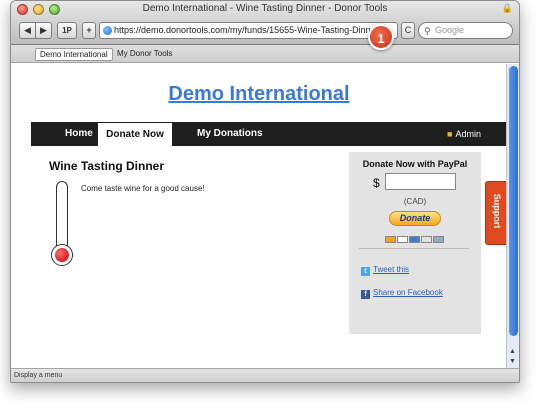 Image resolution: width=540 pixels, height=409 pixels. I want to click on step-marker-badge: 1, so click(381, 37).